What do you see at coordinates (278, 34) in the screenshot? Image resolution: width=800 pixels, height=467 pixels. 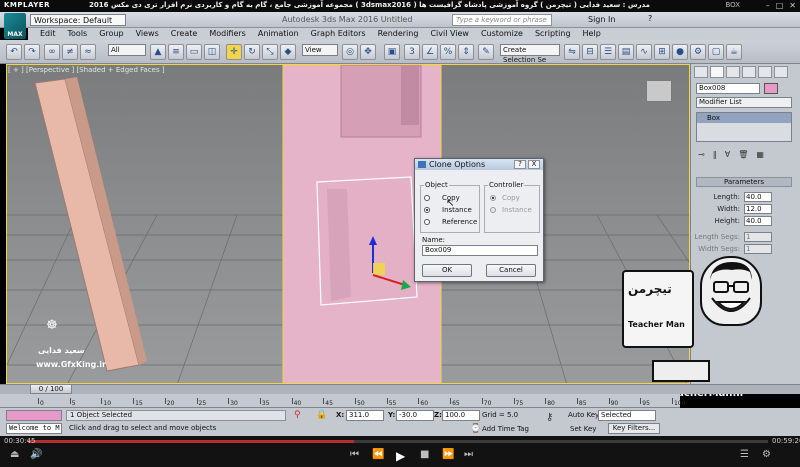 I see `menu-animation: Animation` at bounding box center [278, 34].